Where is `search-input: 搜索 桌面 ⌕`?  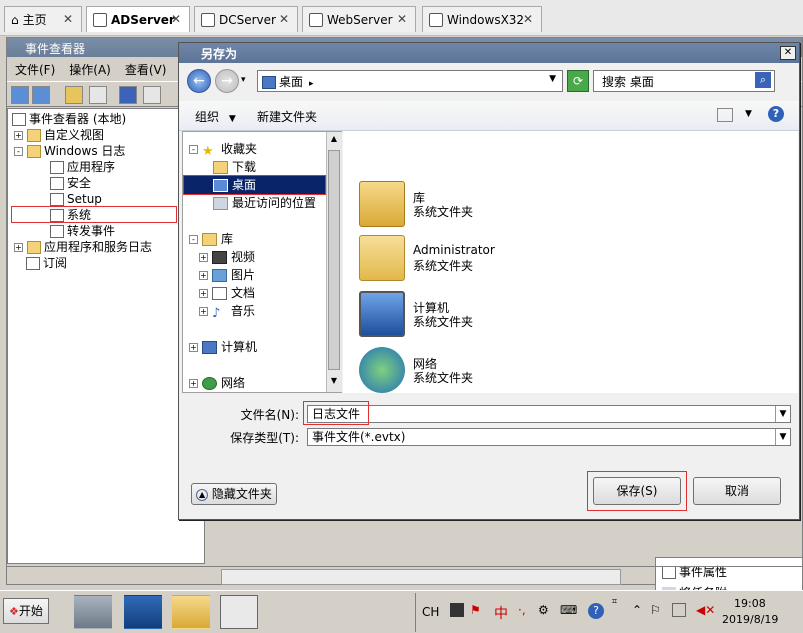 search-input: 搜索 桌面 ⌕ is located at coordinates (684, 81).